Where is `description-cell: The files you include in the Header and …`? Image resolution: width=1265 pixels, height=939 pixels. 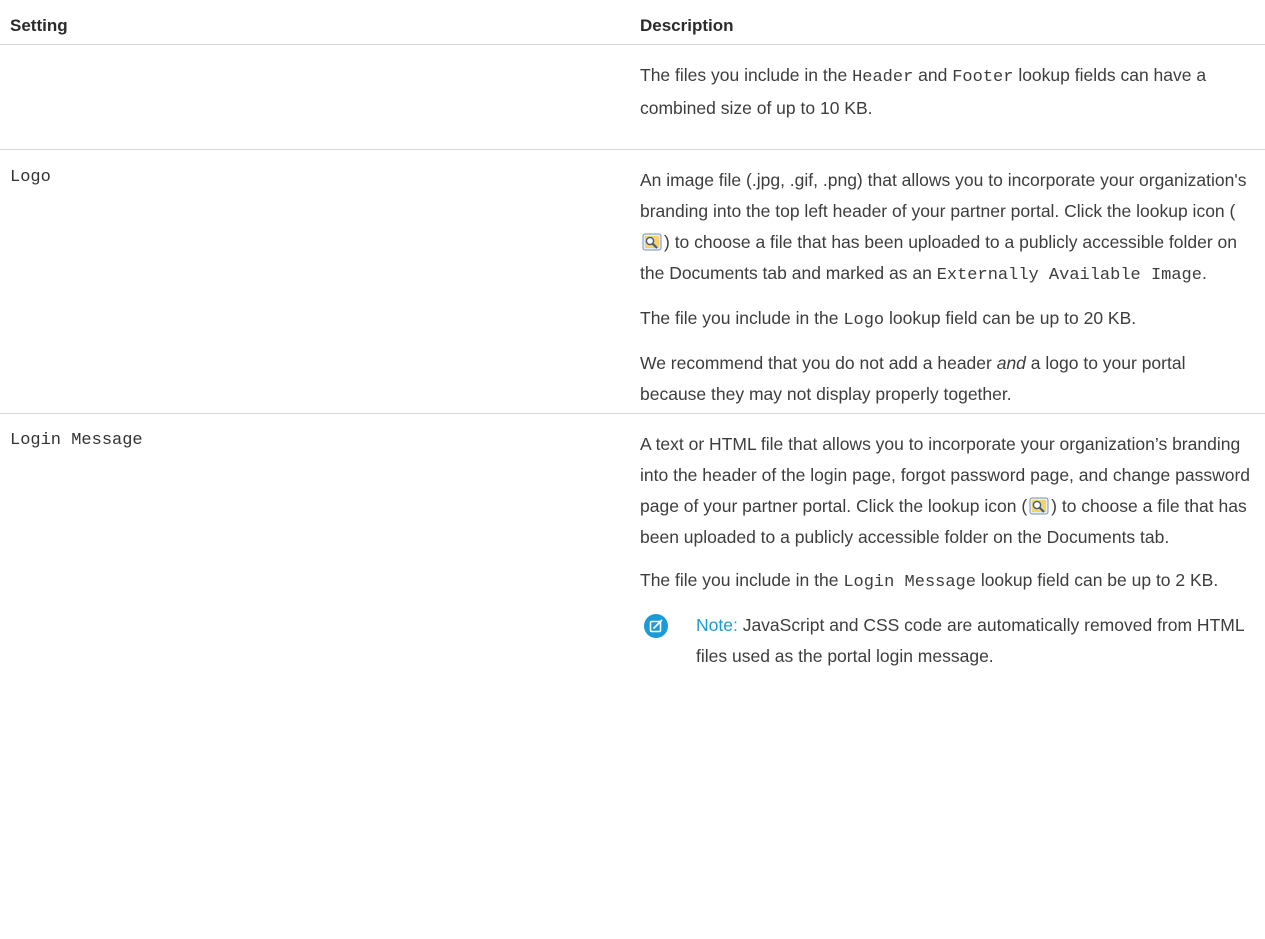
description-cell: The files you include in the Header and … is located at coordinates (947, 98).